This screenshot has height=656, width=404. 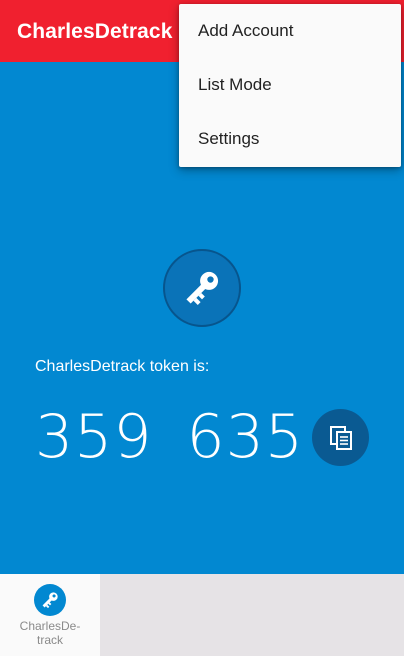 What do you see at coordinates (50, 633) in the screenshot?
I see `account-tab-label: CharlesDe- track` at bounding box center [50, 633].